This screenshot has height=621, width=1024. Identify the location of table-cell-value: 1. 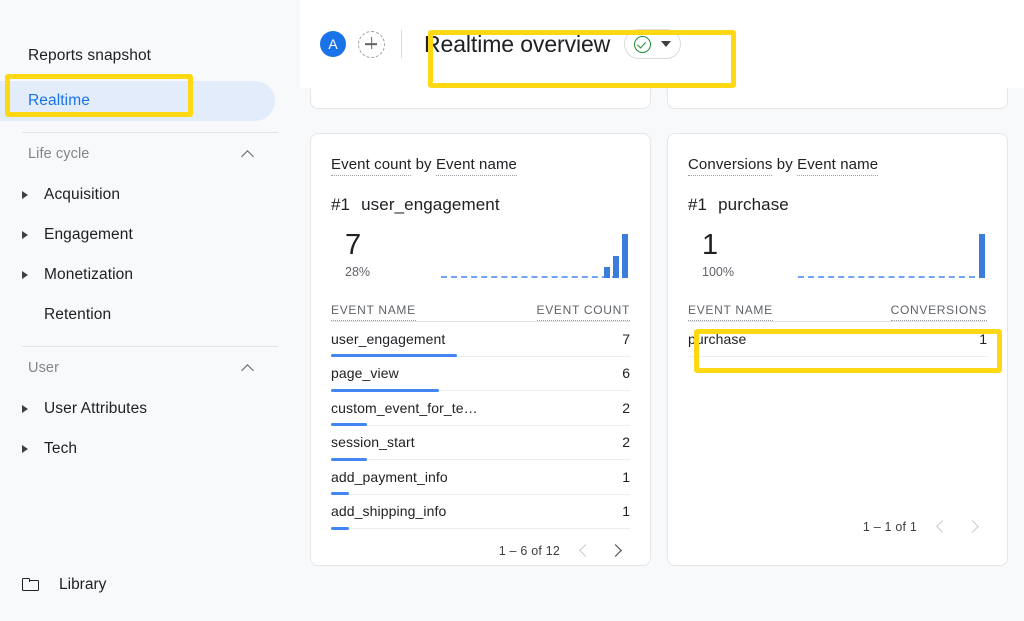
(626, 511).